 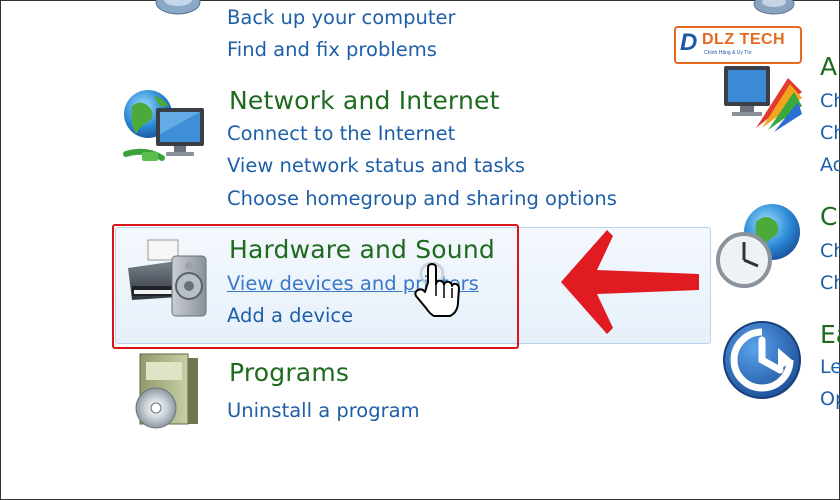 I want to click on category-title-ease: Ea, so click(x=830, y=334).